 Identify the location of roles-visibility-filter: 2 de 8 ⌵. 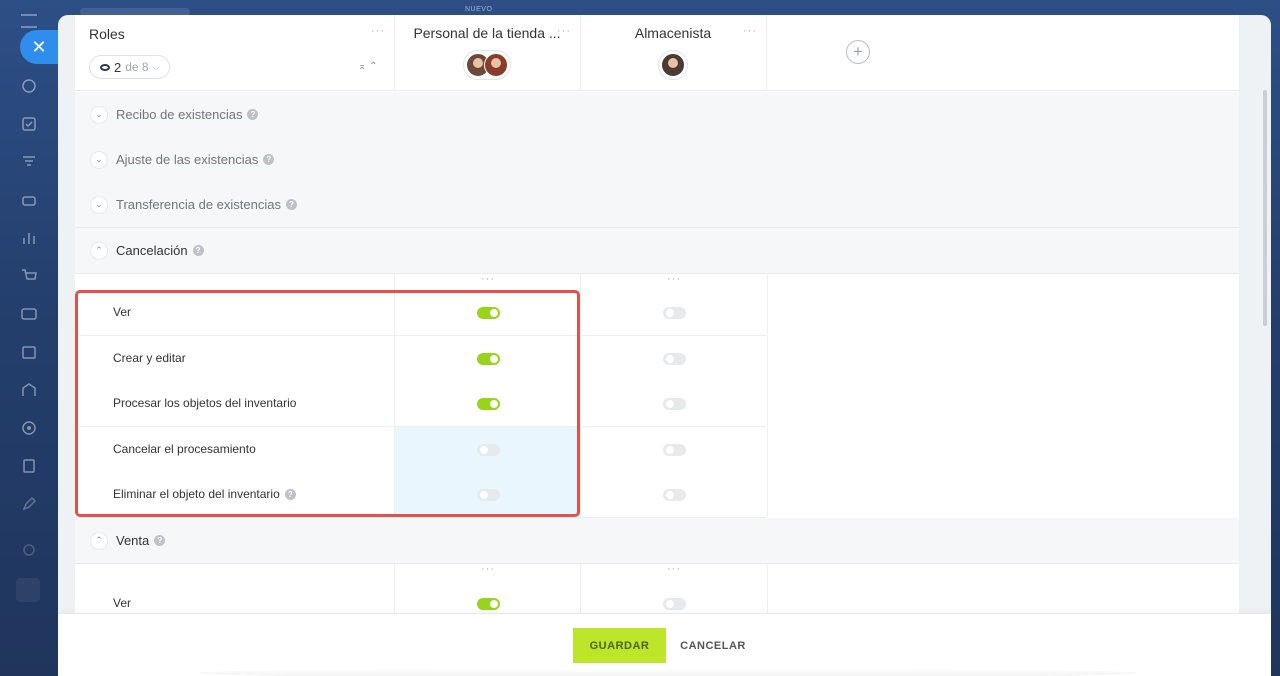
(130, 67).